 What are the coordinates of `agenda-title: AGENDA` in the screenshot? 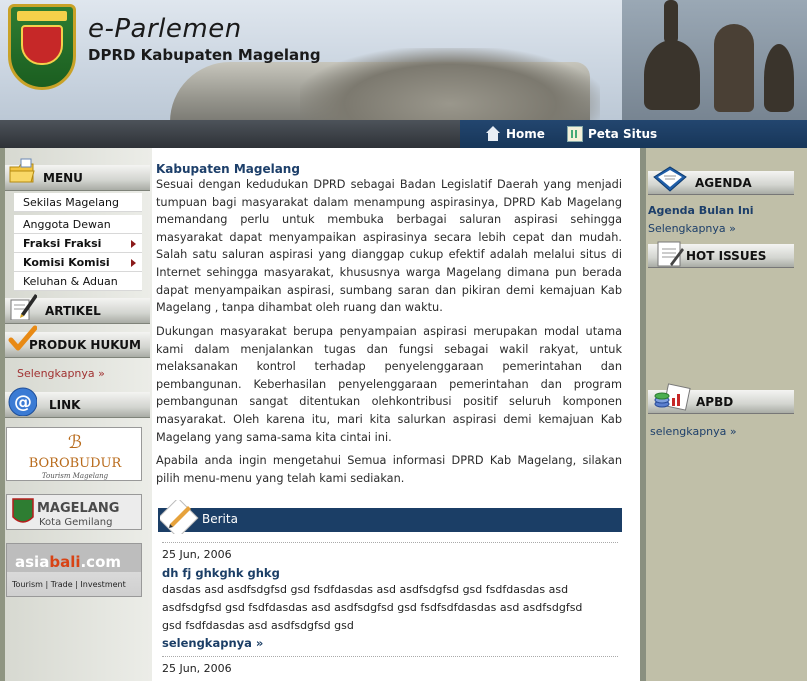 It's located at (723, 183).